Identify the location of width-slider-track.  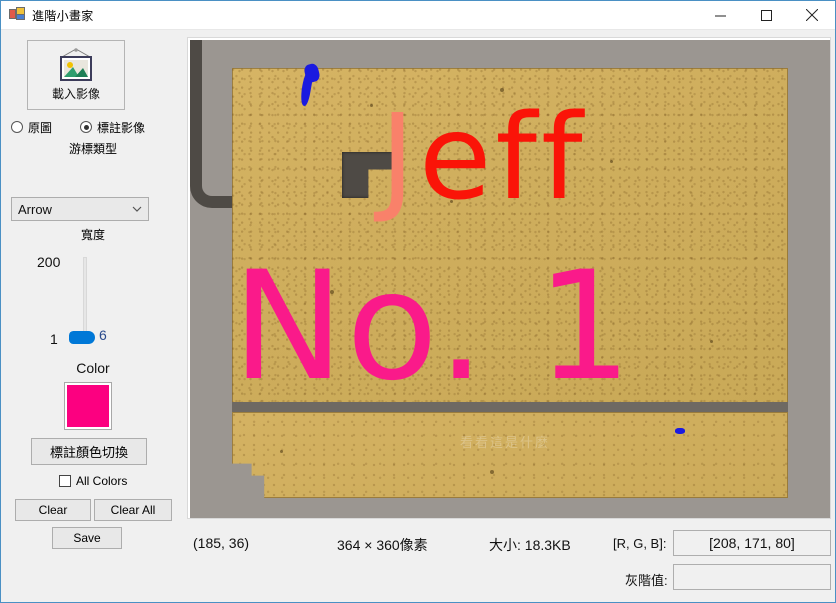
(85, 297).